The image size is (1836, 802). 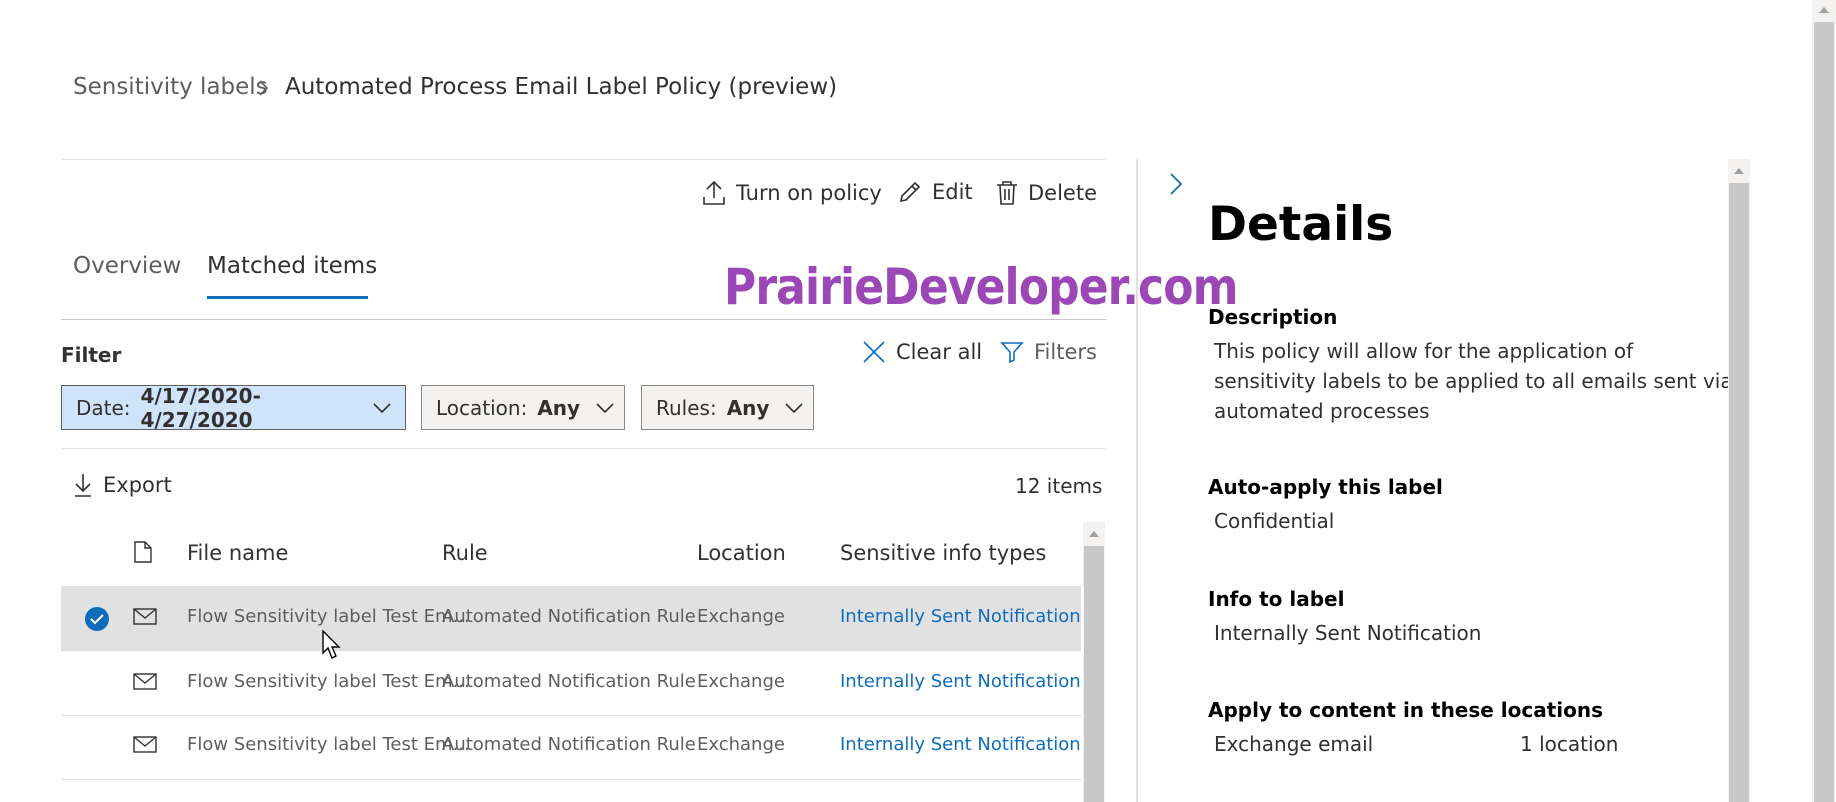 What do you see at coordinates (332, 645) in the screenshot?
I see `mouse-cursor-icon` at bounding box center [332, 645].